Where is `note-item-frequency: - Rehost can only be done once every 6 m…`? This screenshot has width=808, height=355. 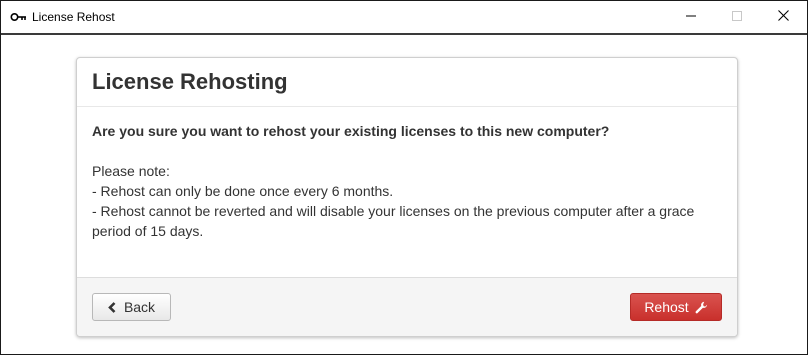 note-item-frequency: - Rehost can only be done once every 6 m… is located at coordinates (243, 191).